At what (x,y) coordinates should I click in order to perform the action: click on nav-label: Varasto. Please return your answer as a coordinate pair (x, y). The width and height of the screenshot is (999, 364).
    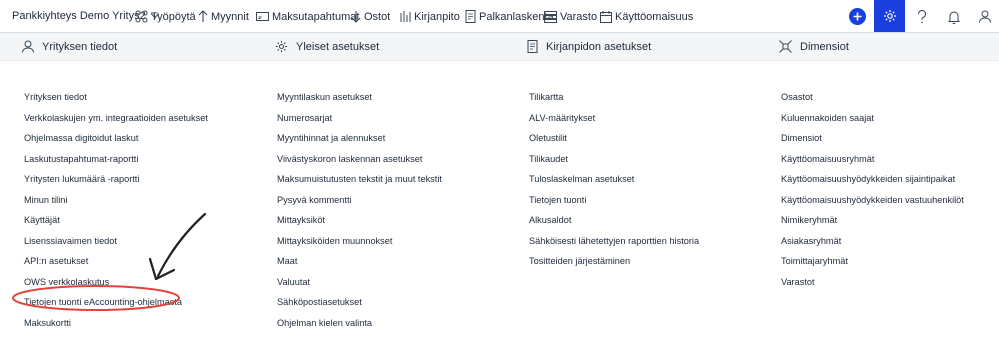
    Looking at the image, I should click on (579, 16).